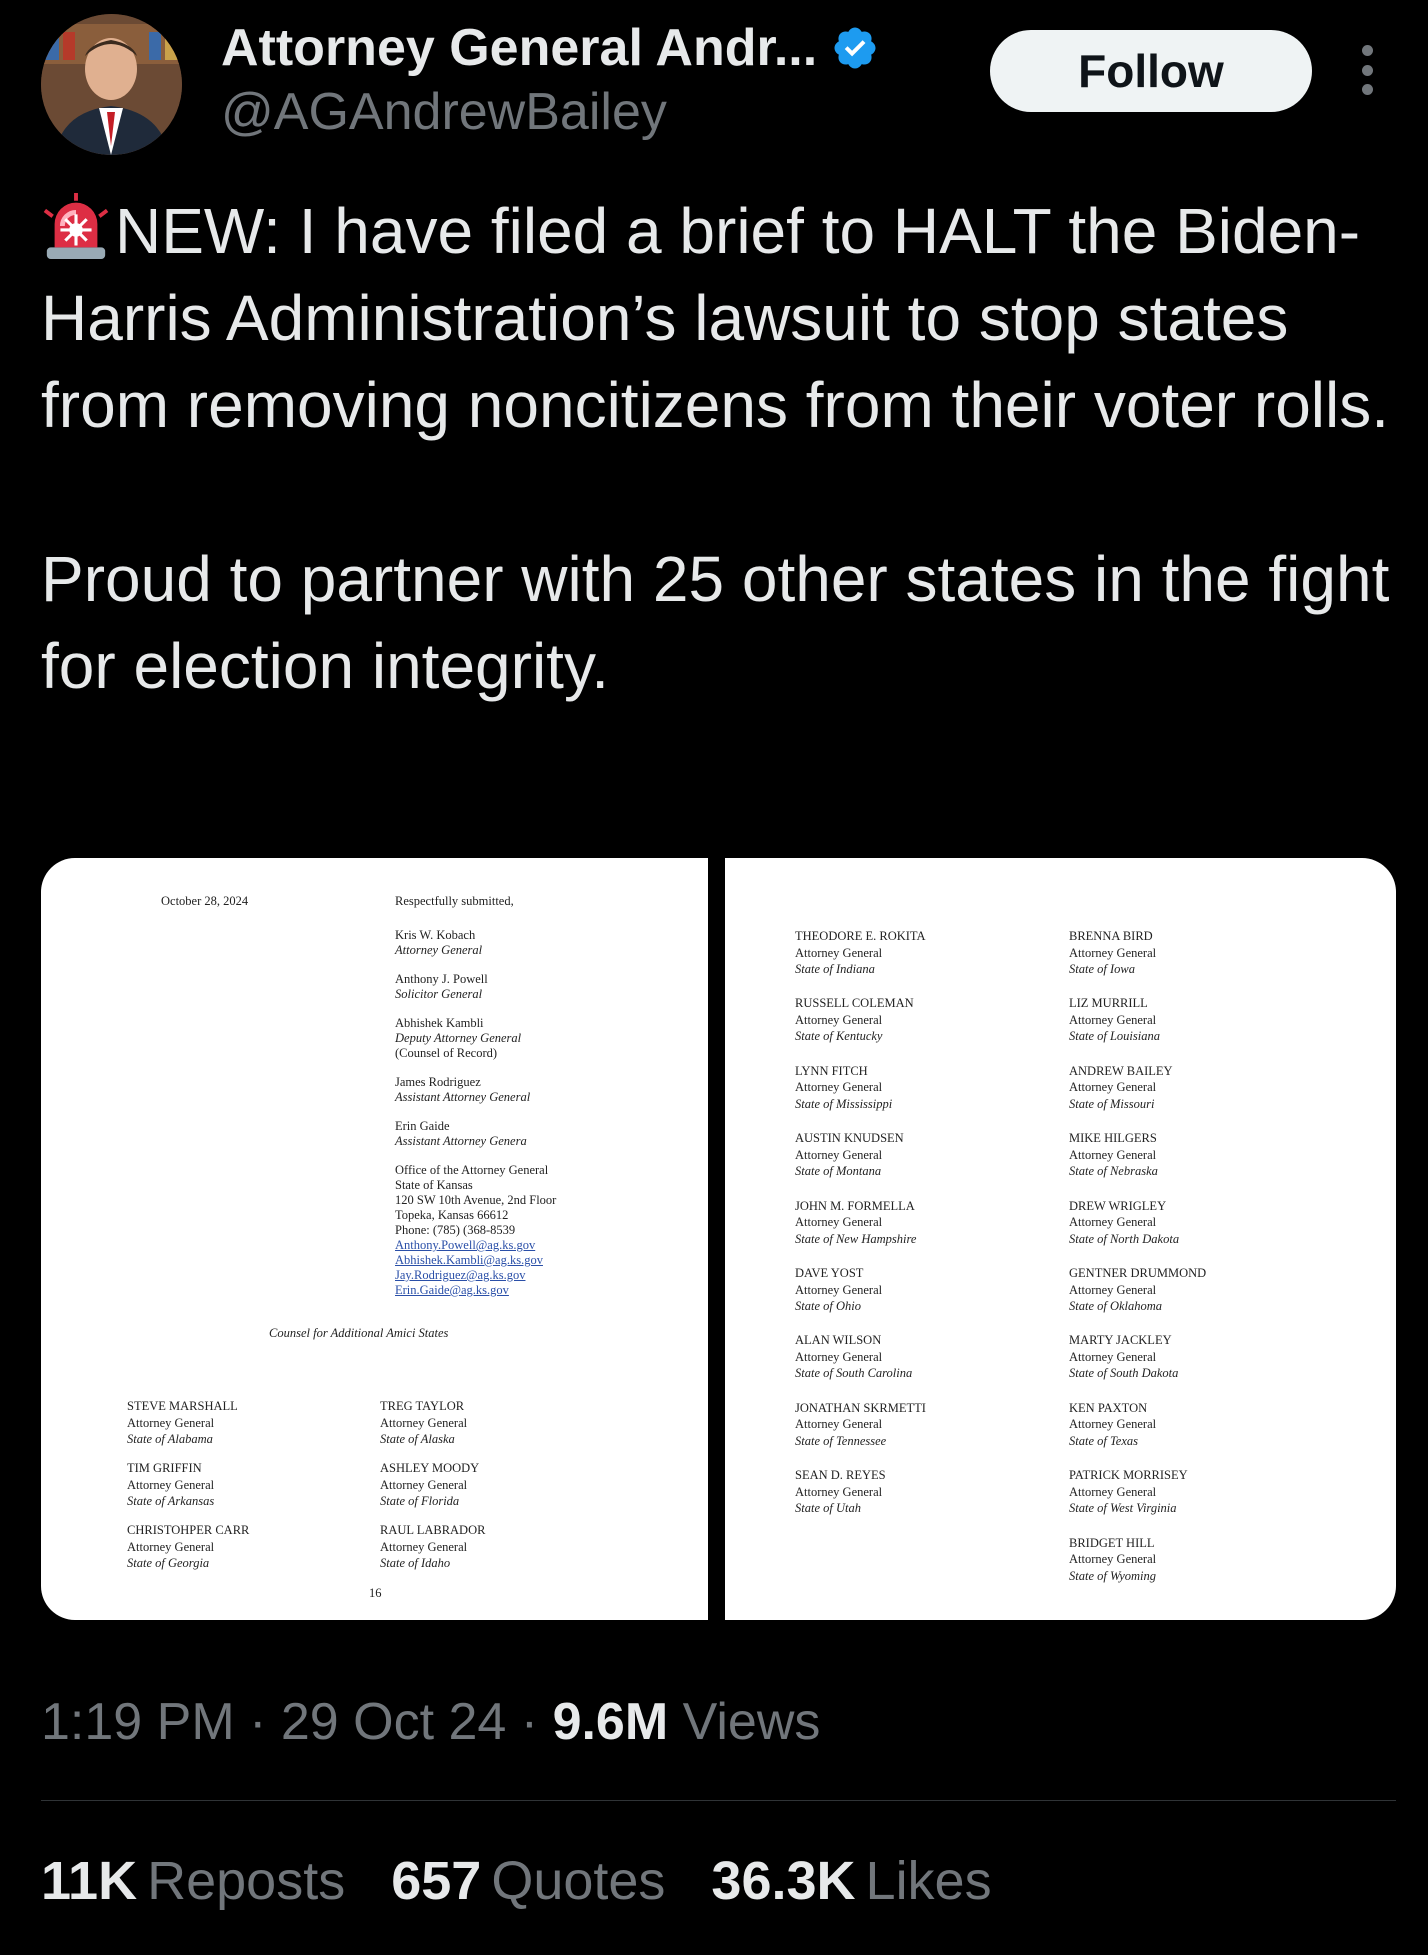  What do you see at coordinates (1151, 71) in the screenshot?
I see `follow-button: Follow` at bounding box center [1151, 71].